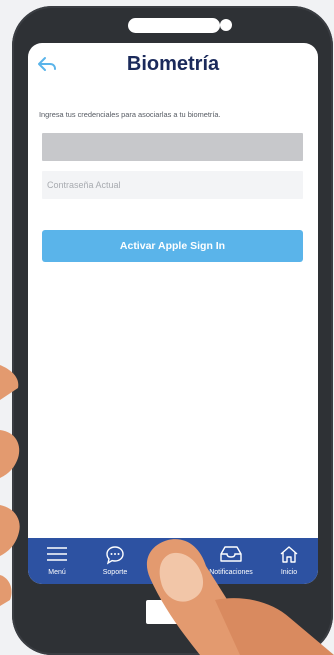  What do you see at coordinates (168, 612) in the screenshot?
I see `phone-home-button` at bounding box center [168, 612].